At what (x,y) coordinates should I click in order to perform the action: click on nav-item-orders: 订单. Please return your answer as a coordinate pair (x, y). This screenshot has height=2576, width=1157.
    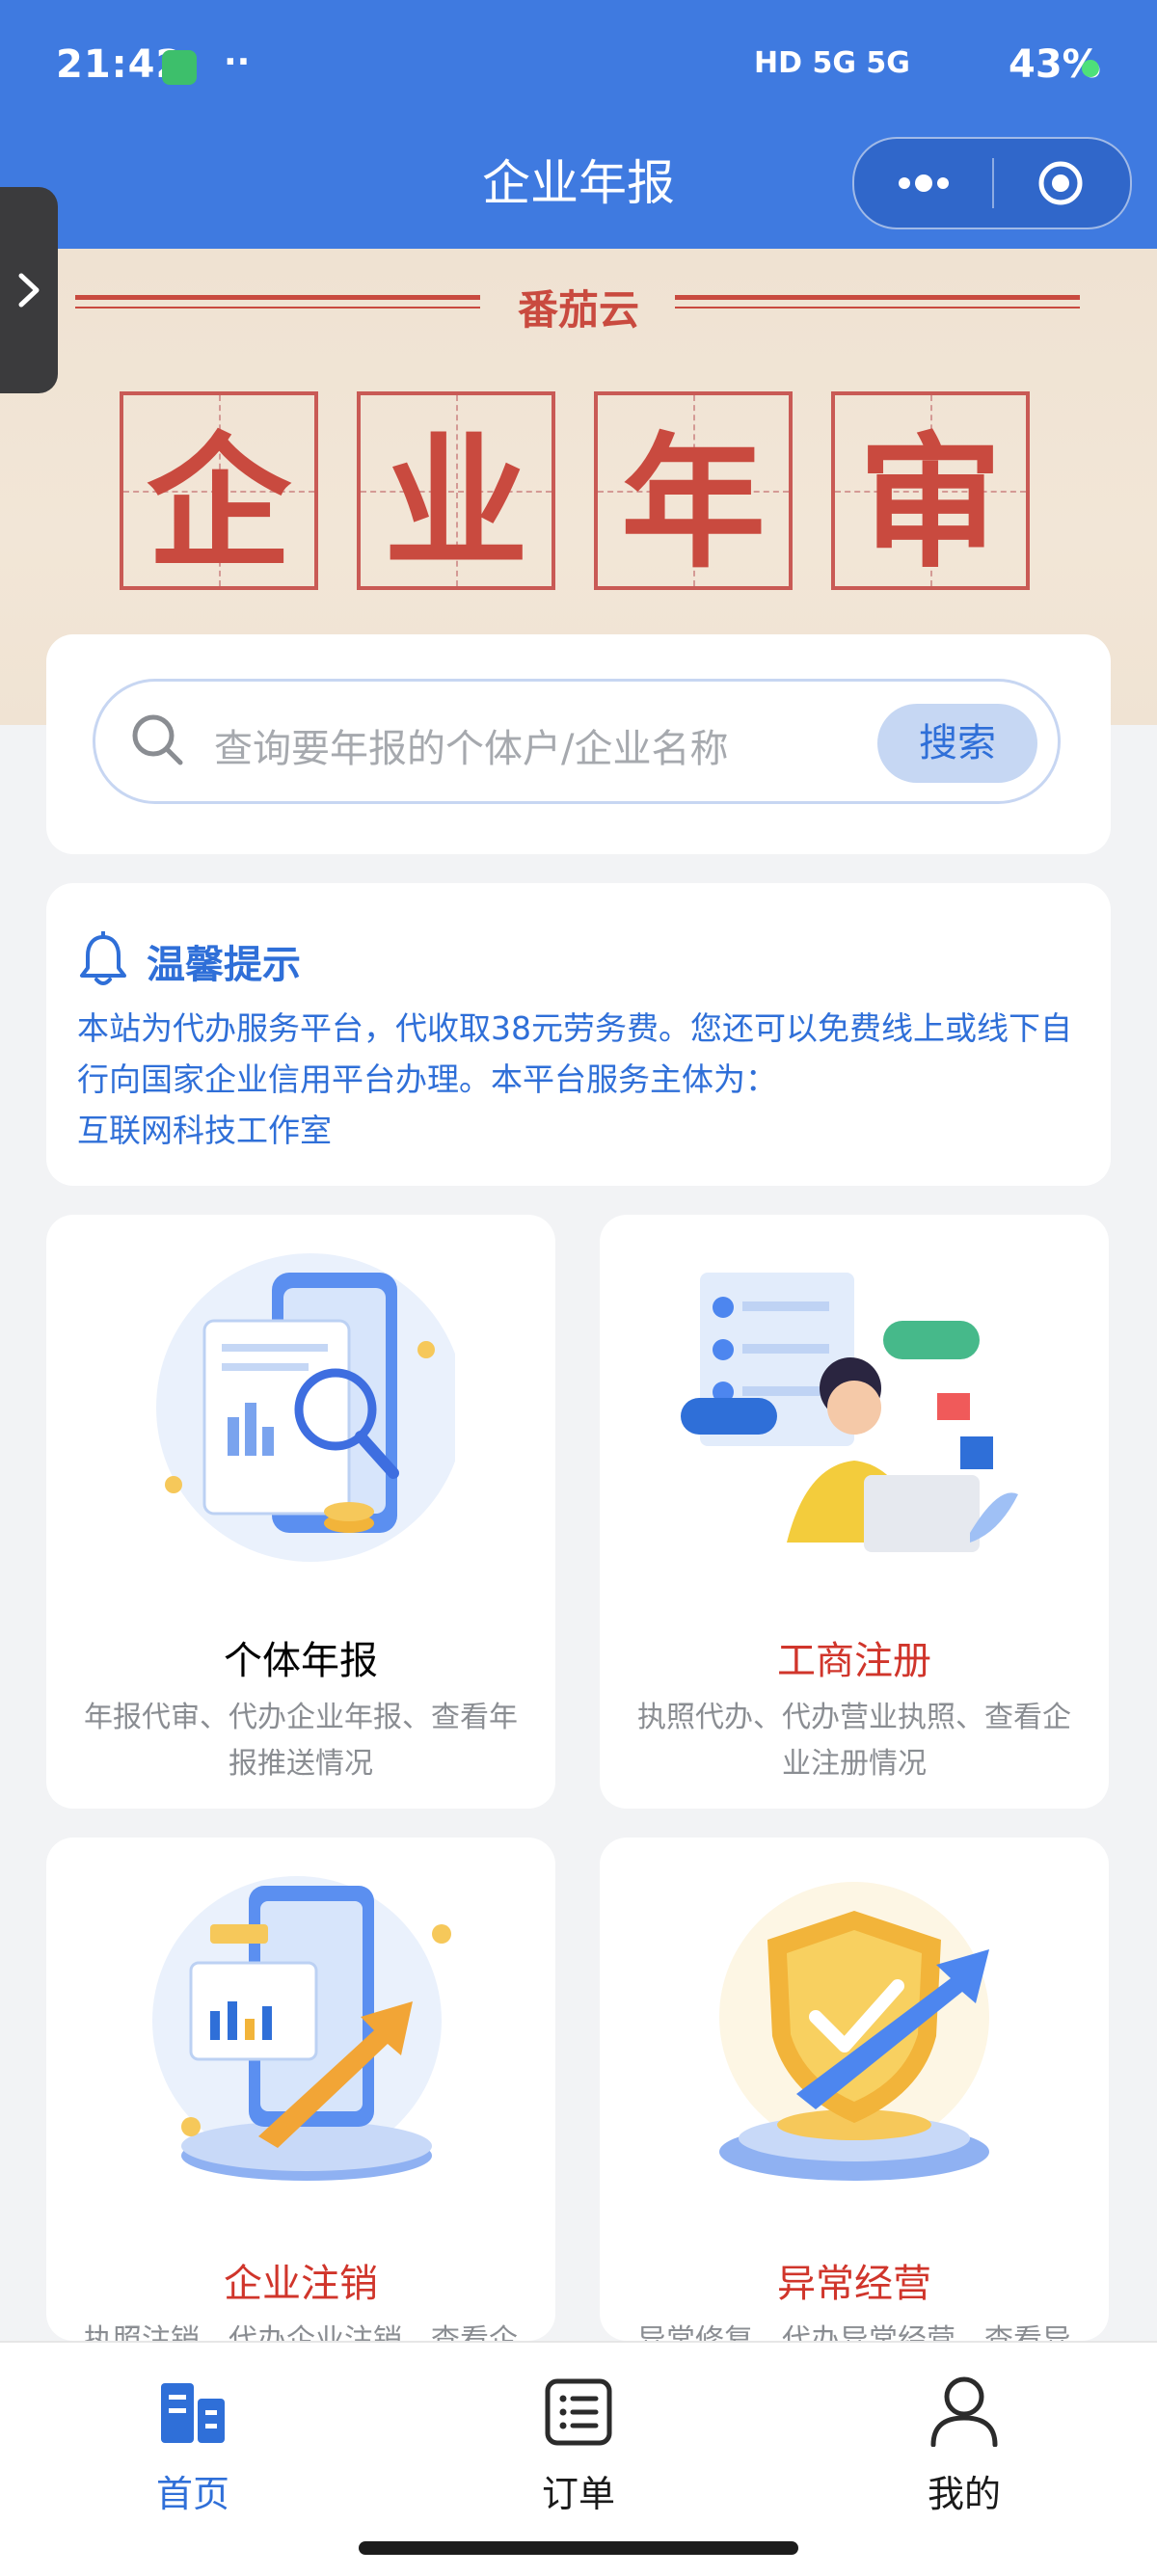
    Looking at the image, I should click on (578, 2446).